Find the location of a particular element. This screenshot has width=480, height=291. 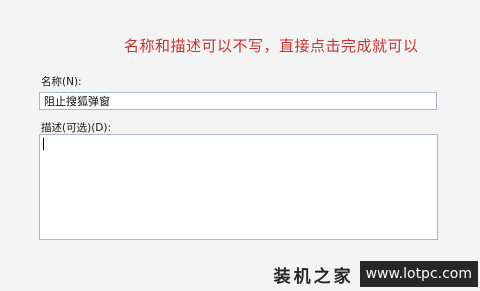

name-label: 名称(N): is located at coordinates (61, 82).